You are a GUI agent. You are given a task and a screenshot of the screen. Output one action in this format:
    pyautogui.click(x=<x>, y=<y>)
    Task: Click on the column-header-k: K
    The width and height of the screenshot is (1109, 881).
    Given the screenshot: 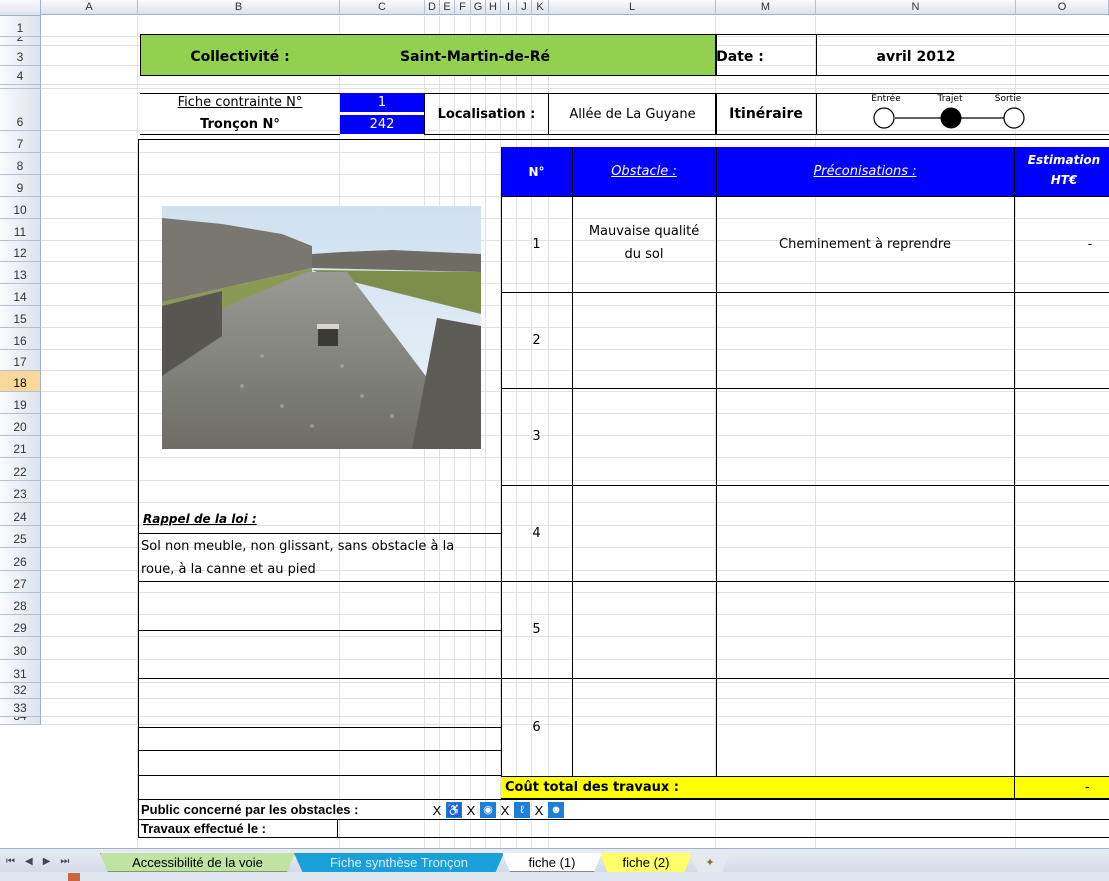 What is the action you would take?
    pyautogui.click(x=540, y=7)
    